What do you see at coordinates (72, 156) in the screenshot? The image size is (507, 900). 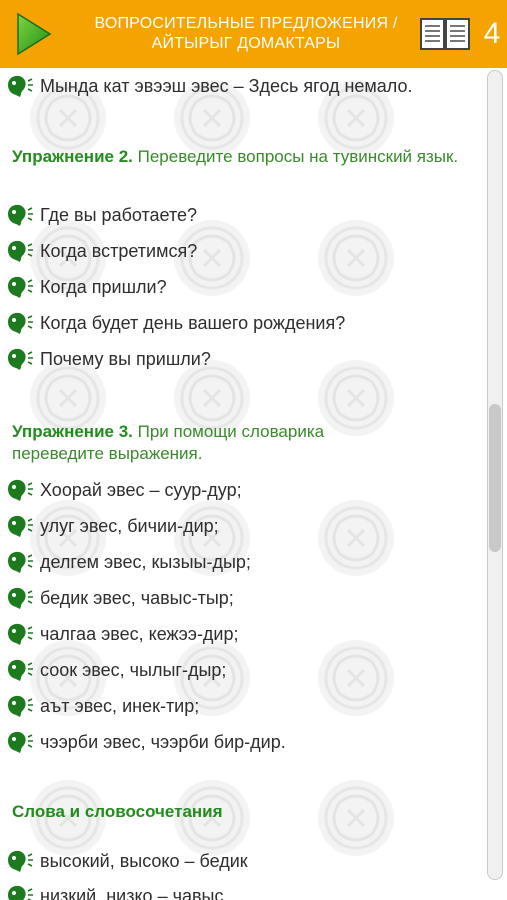 I see `exercise-2-label: Упражнение 2.` at bounding box center [72, 156].